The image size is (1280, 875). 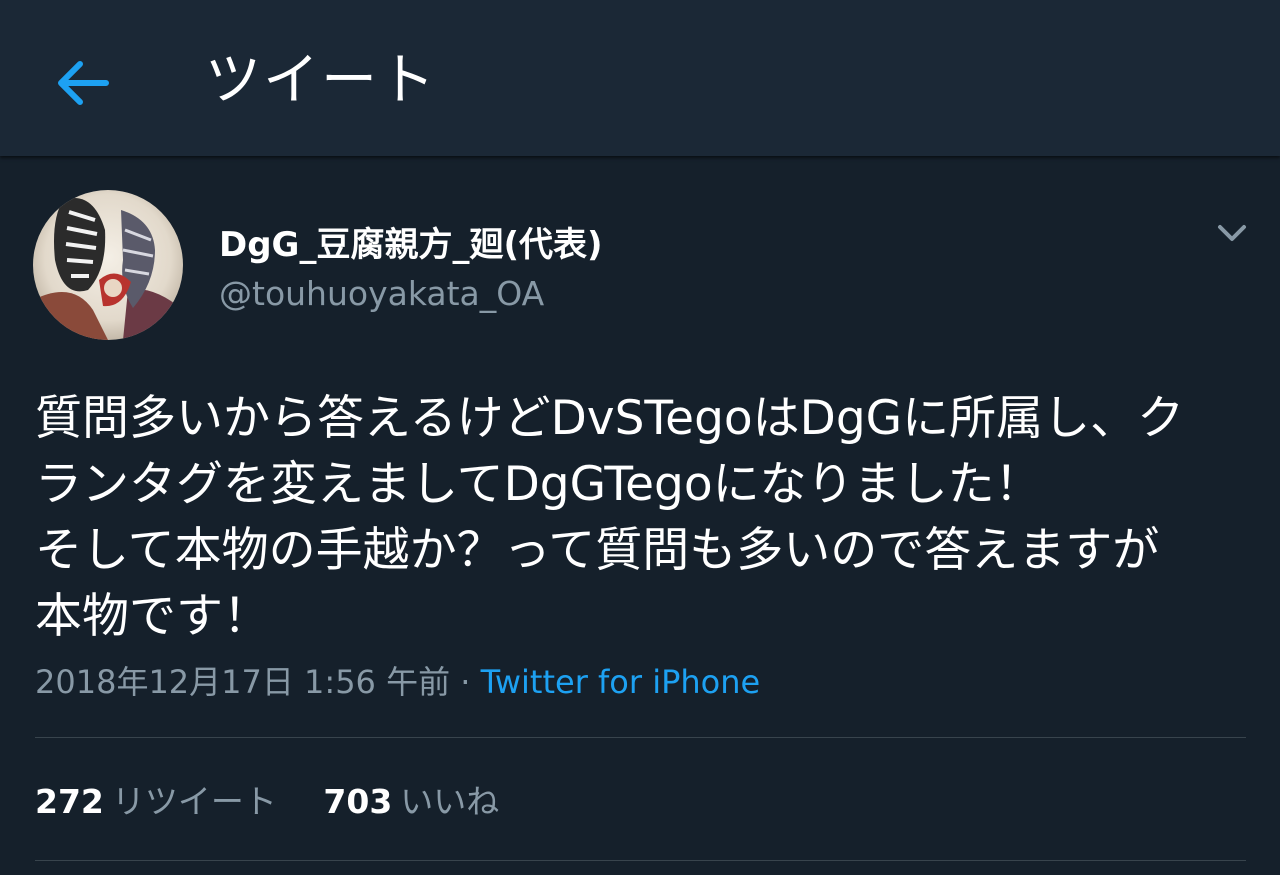 What do you see at coordinates (152, 616) in the screenshot?
I see `tweet-text-line: 本物です！` at bounding box center [152, 616].